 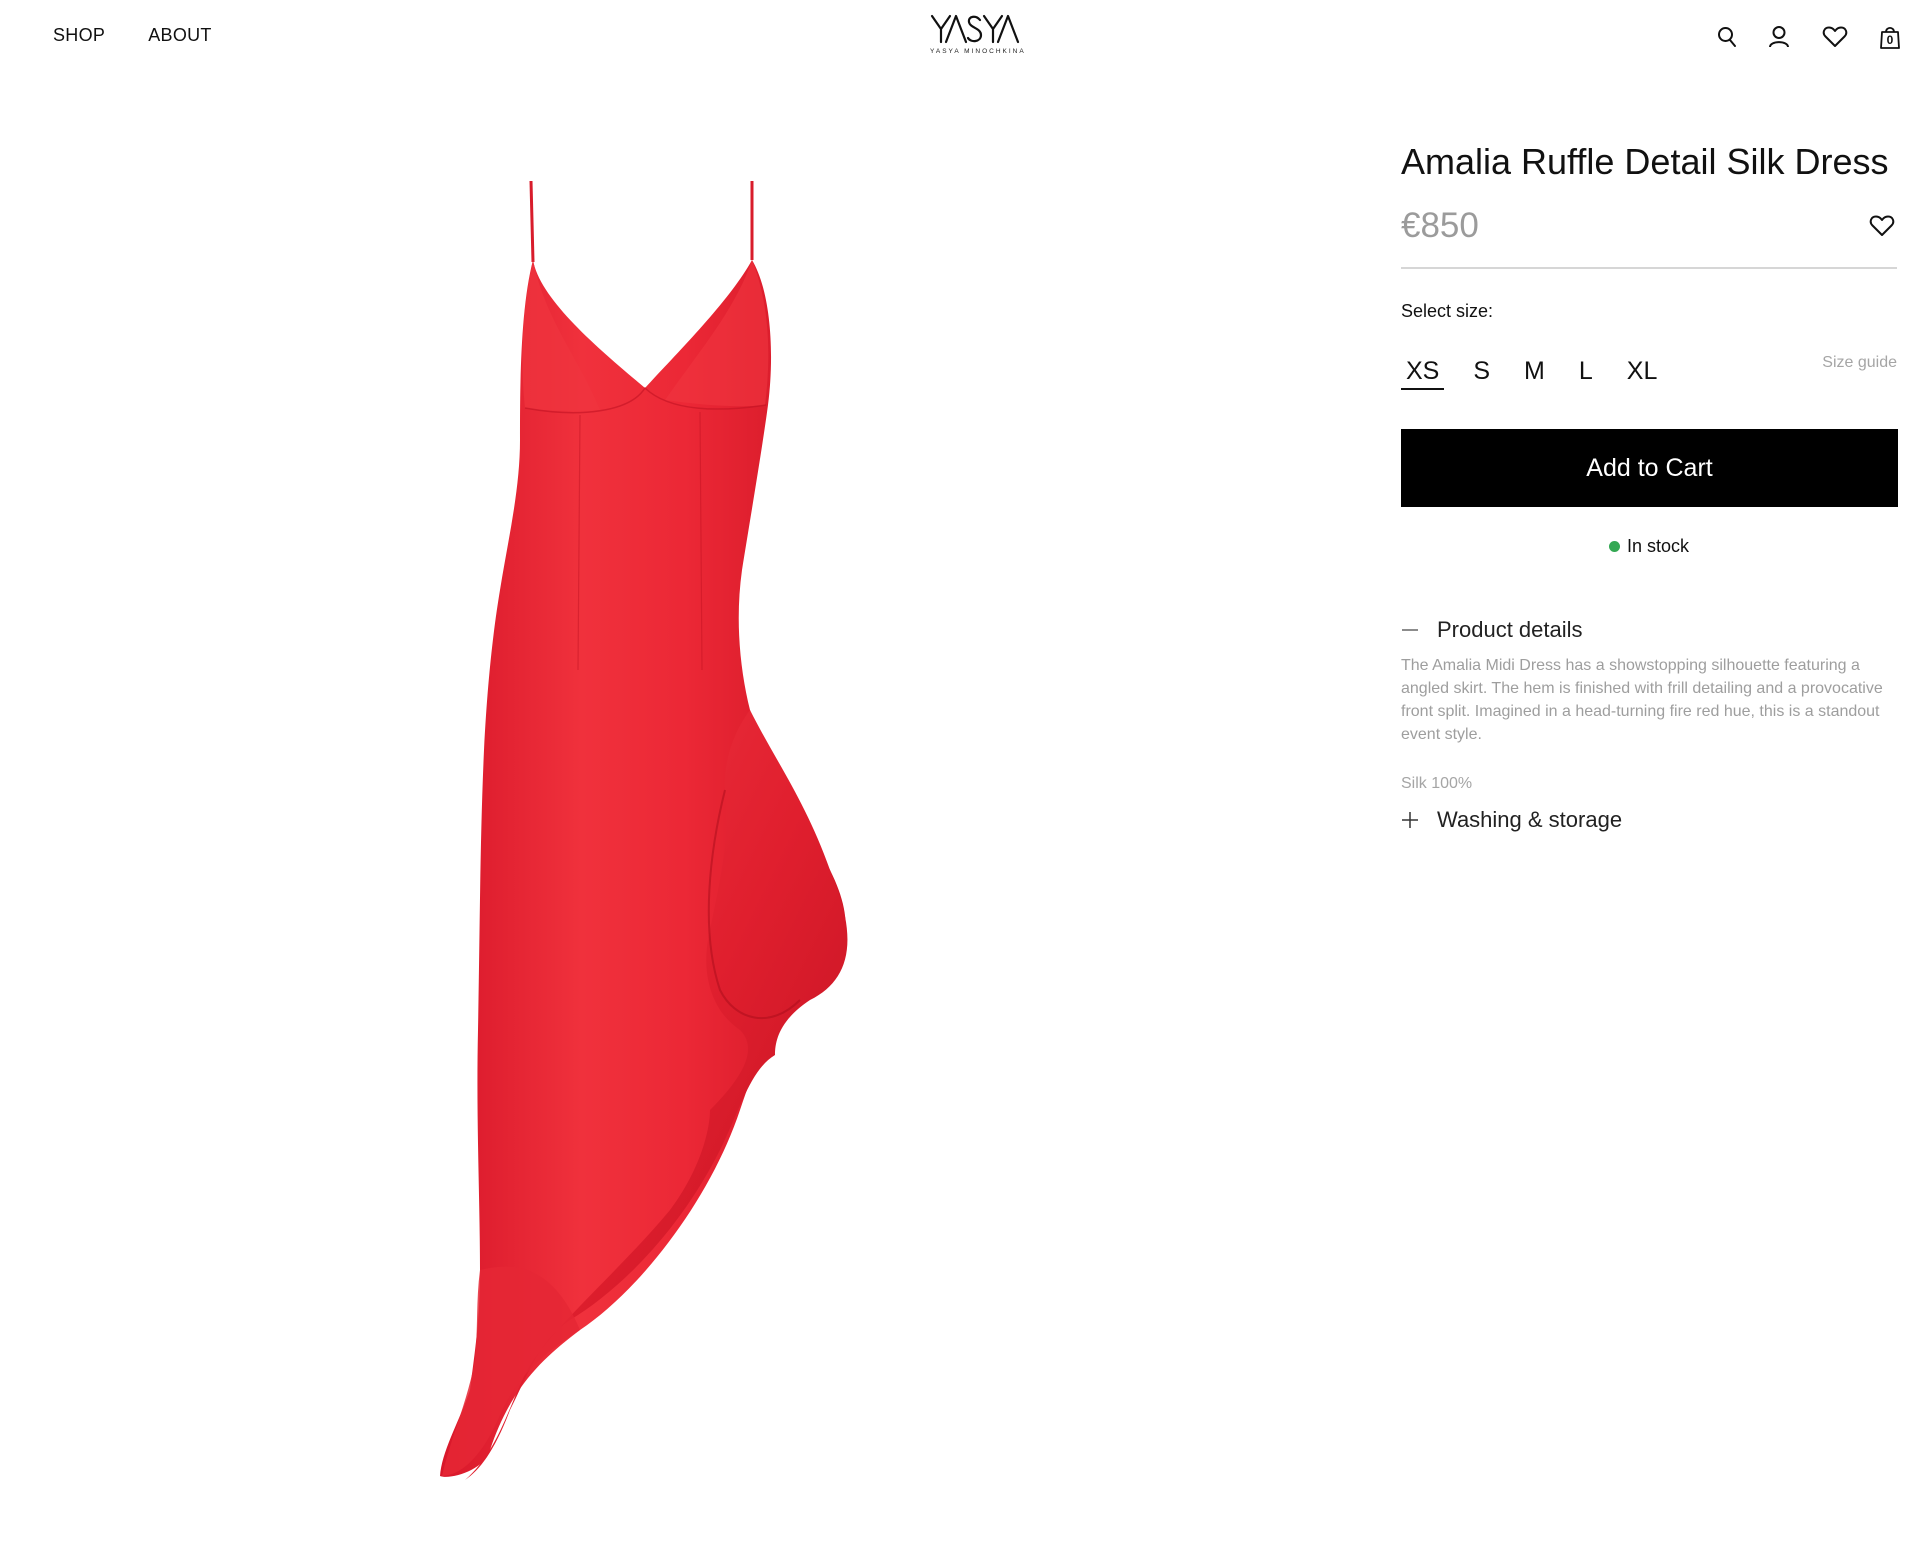 I want to click on site-header: SHOP ABOUT YASYA MINOCHKINA 0, so click(x=960, y=37).